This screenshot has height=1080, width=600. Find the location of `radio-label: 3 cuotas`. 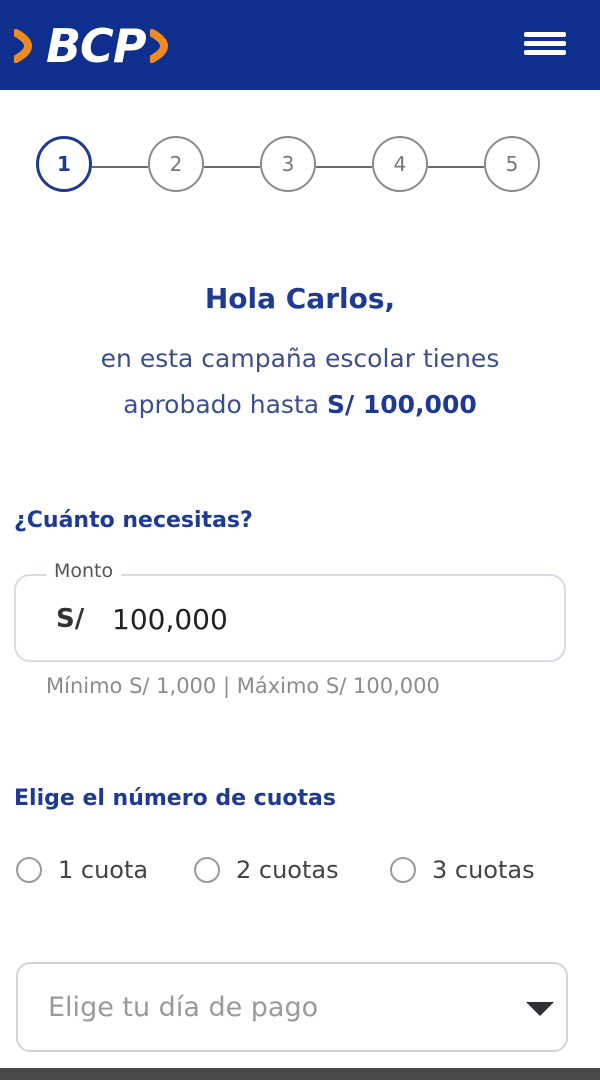

radio-label: 3 cuotas is located at coordinates (483, 870).